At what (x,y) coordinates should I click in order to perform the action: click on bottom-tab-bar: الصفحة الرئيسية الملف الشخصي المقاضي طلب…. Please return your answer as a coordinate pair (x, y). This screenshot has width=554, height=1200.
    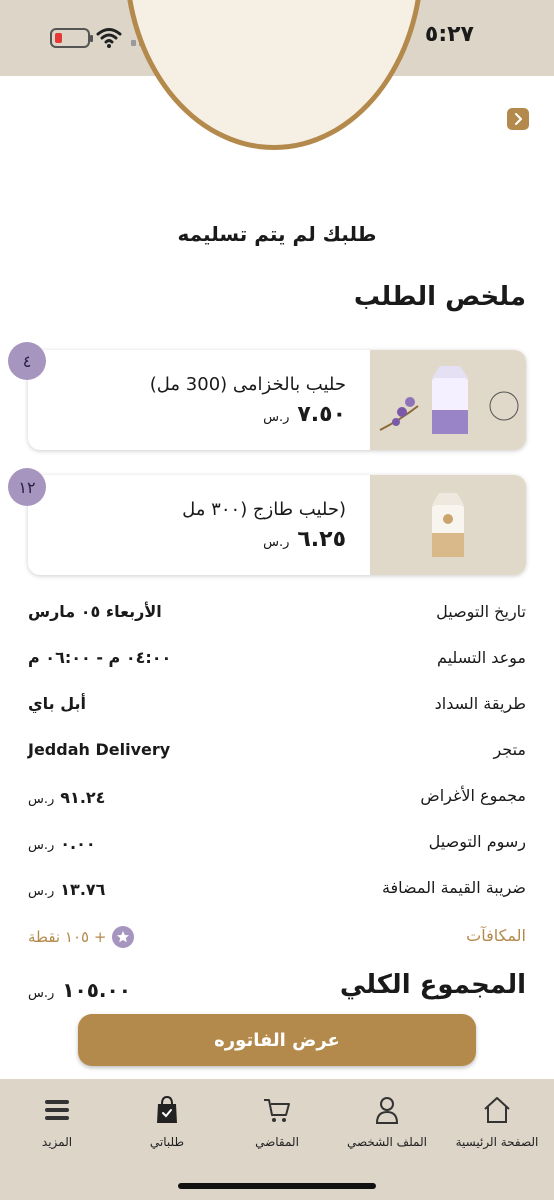
    Looking at the image, I should click on (277, 1139).